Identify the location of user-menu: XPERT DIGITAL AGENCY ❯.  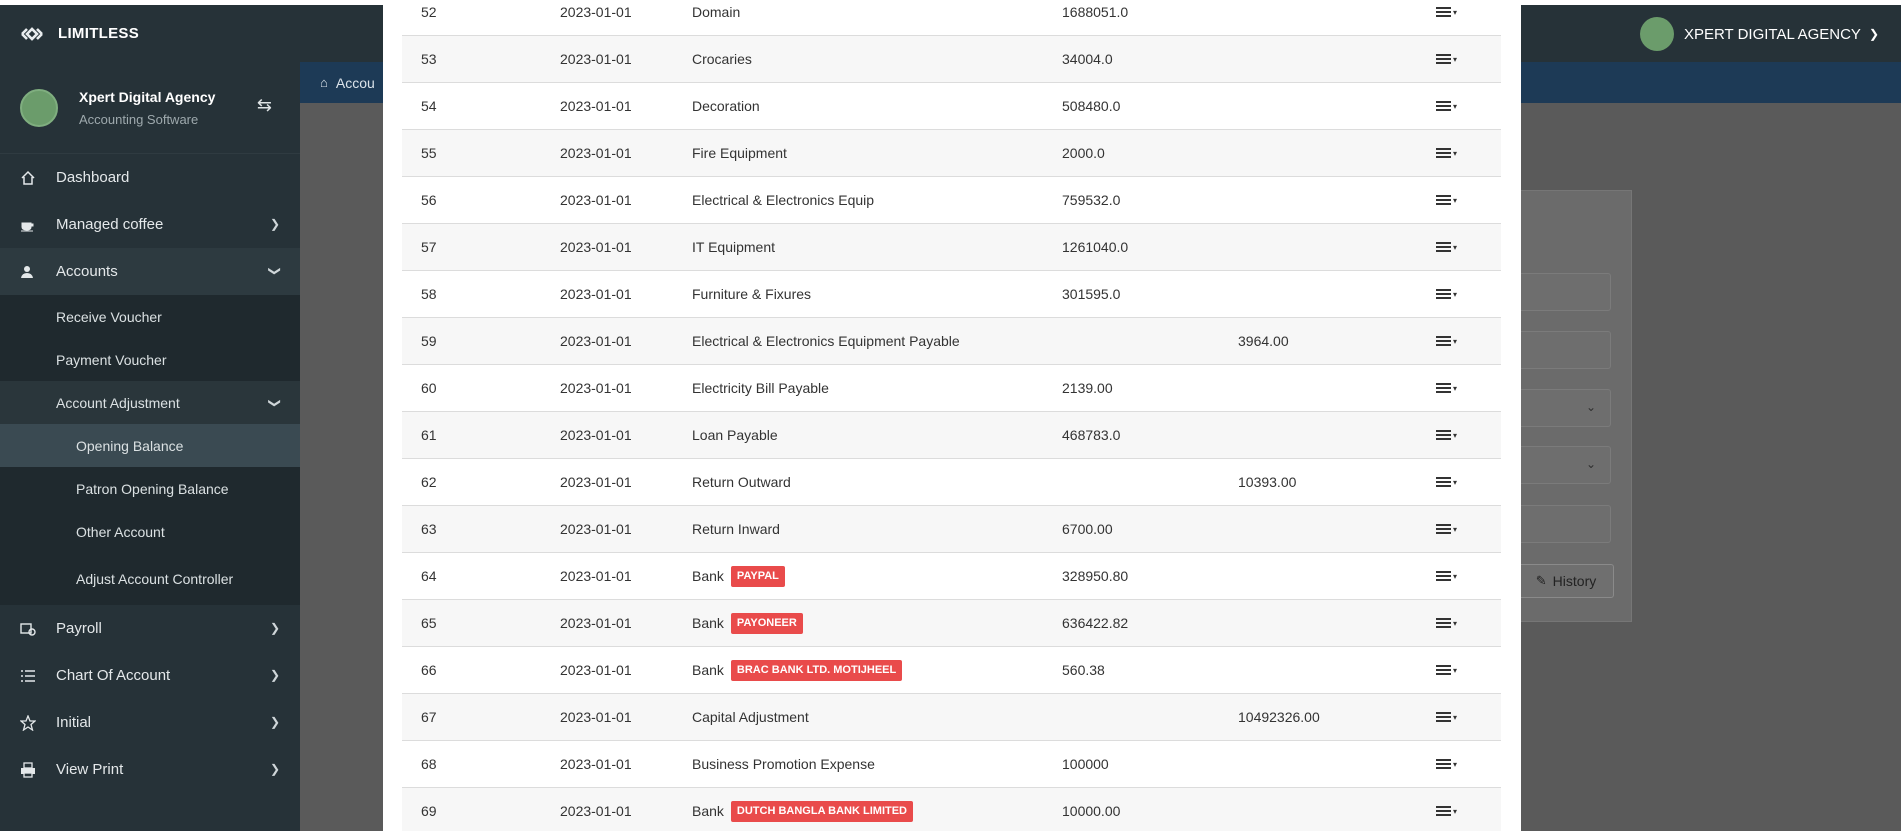
(1759, 34).